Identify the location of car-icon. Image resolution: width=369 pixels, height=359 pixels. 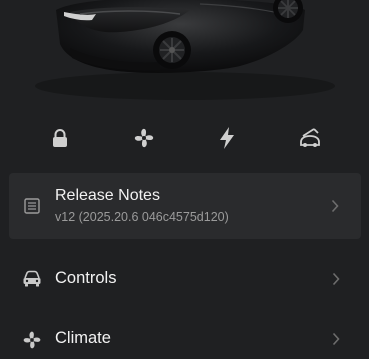
(32, 281).